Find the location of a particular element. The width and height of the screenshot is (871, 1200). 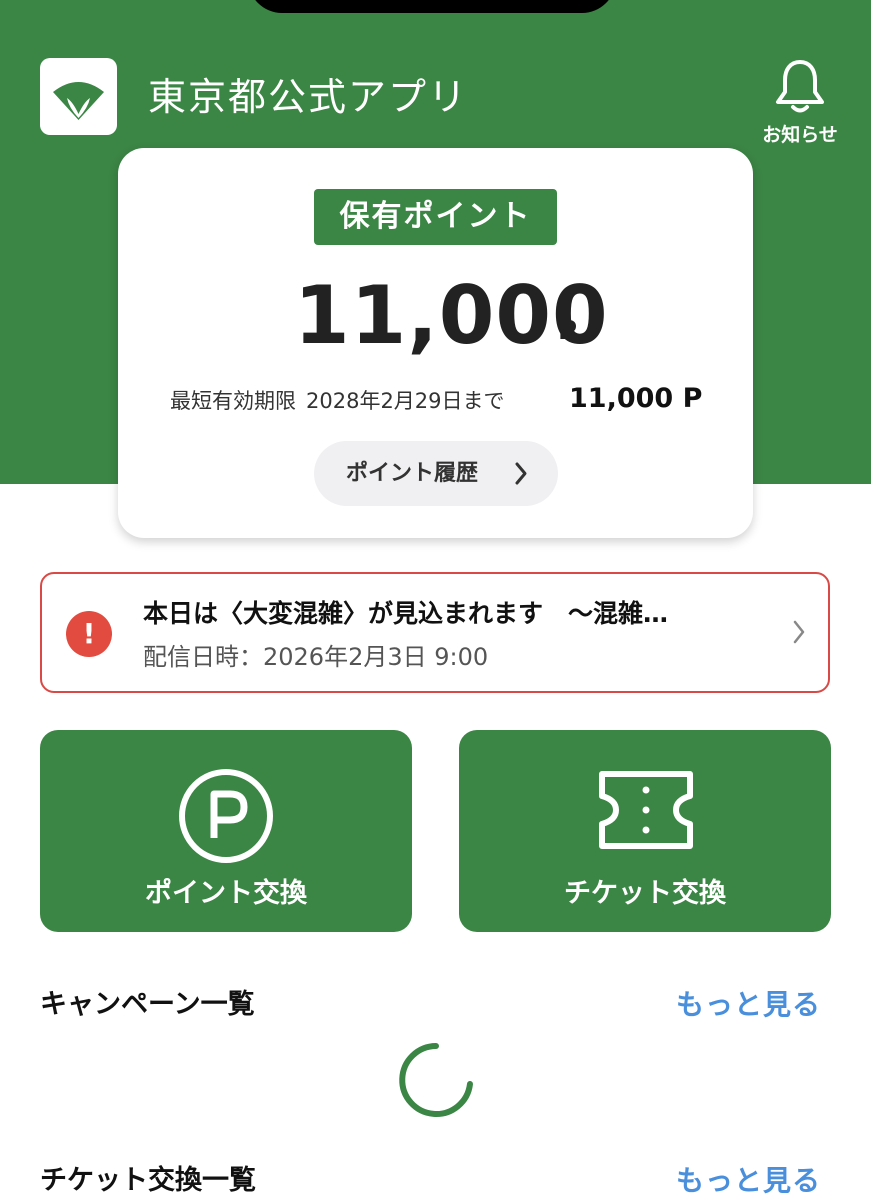

notification-label: お知らせ is located at coordinates (800, 135).